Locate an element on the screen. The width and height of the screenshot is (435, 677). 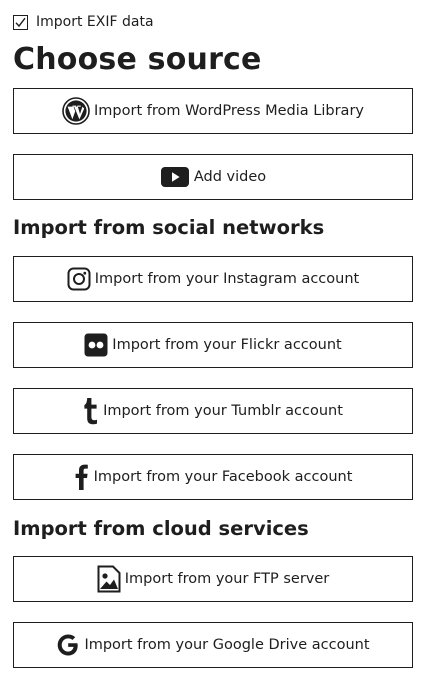
wordpress-media-library-label: Import from WordPress Media Library is located at coordinates (229, 111).